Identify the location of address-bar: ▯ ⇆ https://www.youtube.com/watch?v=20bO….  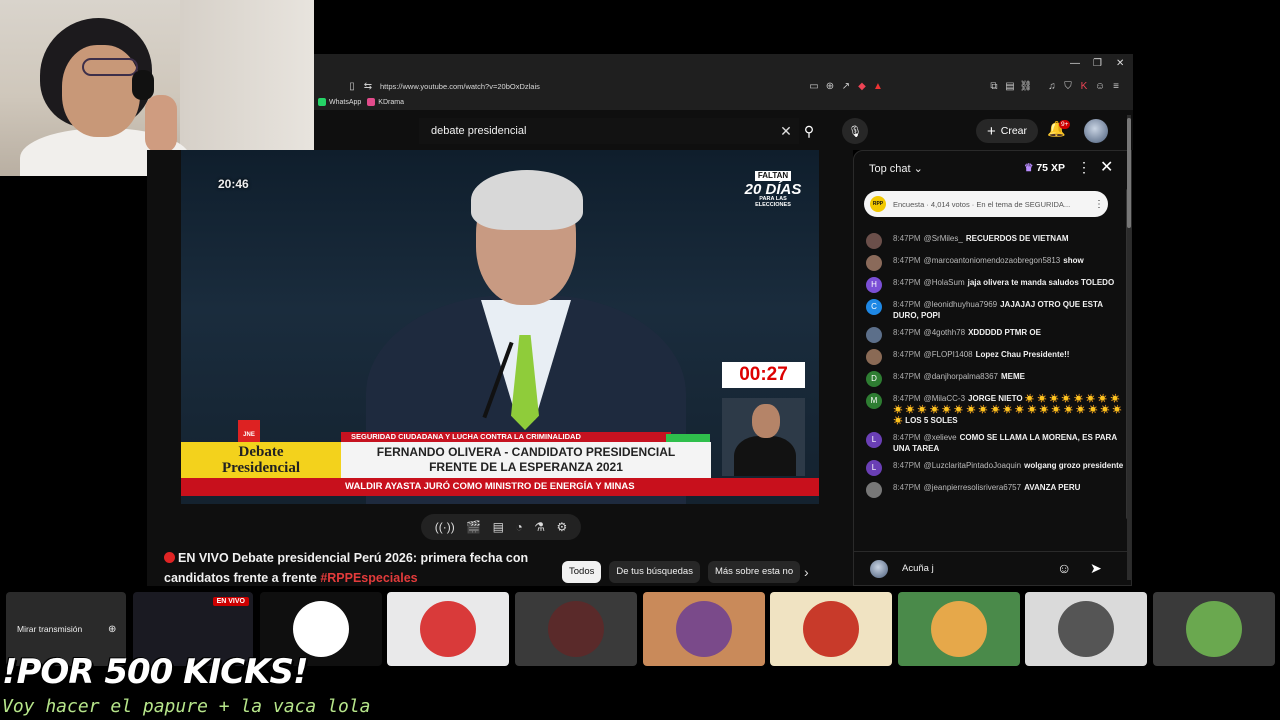
(719, 86).